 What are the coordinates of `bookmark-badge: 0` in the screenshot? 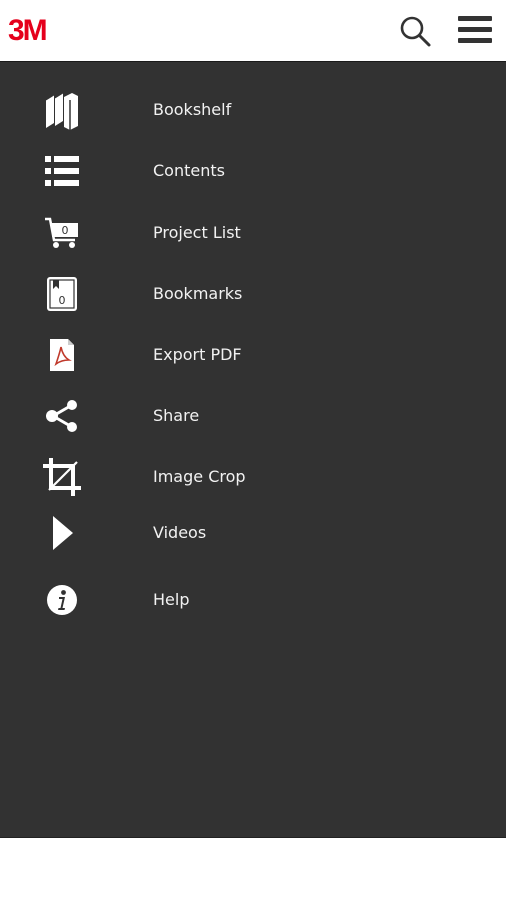 It's located at (62, 300).